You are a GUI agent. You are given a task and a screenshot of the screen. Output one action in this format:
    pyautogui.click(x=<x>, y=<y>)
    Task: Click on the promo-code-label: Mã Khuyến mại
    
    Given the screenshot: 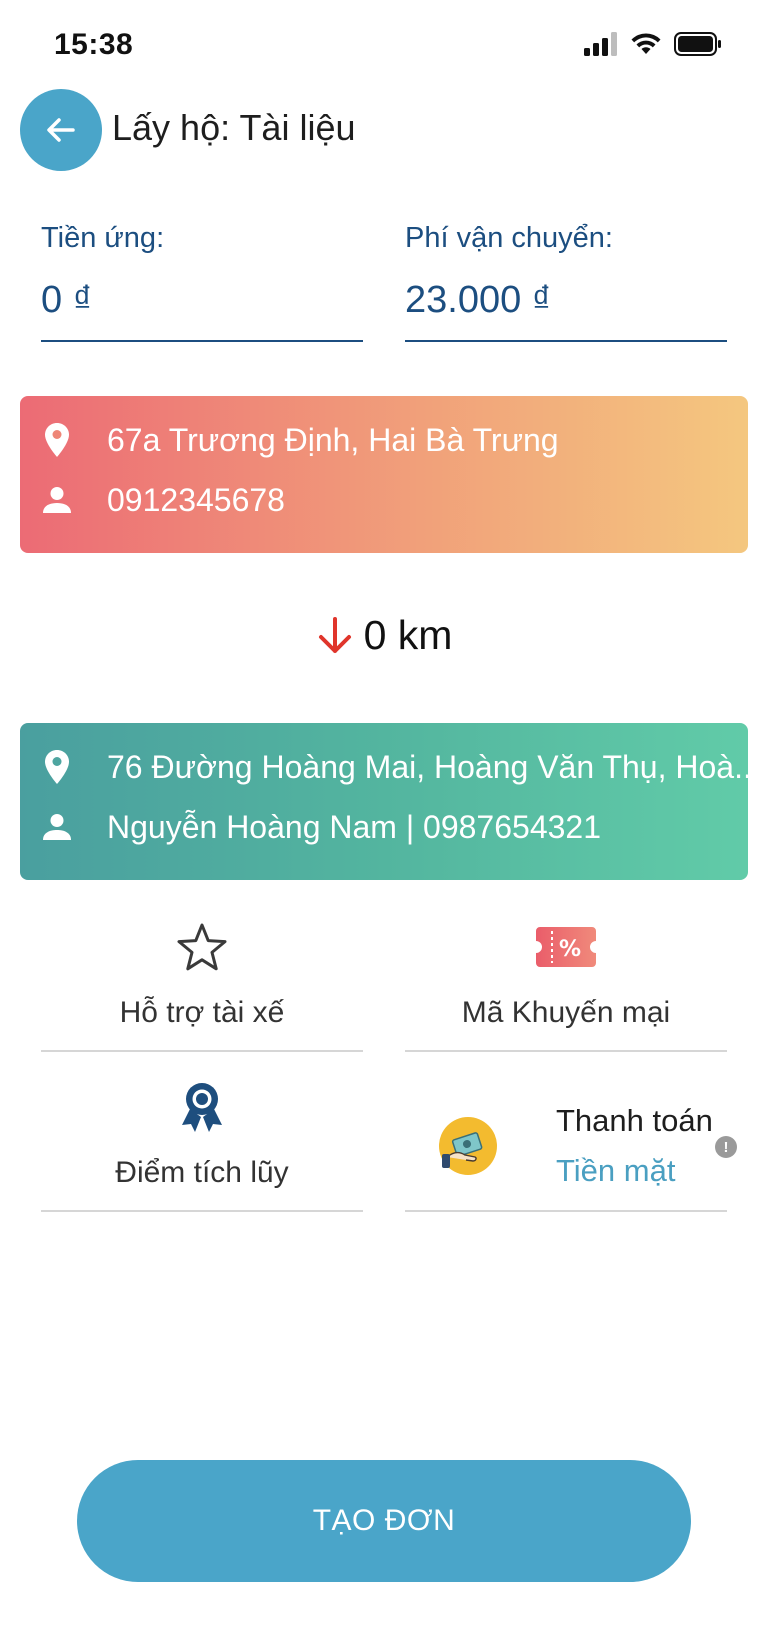 What is the action you would take?
    pyautogui.click(x=566, y=1012)
    